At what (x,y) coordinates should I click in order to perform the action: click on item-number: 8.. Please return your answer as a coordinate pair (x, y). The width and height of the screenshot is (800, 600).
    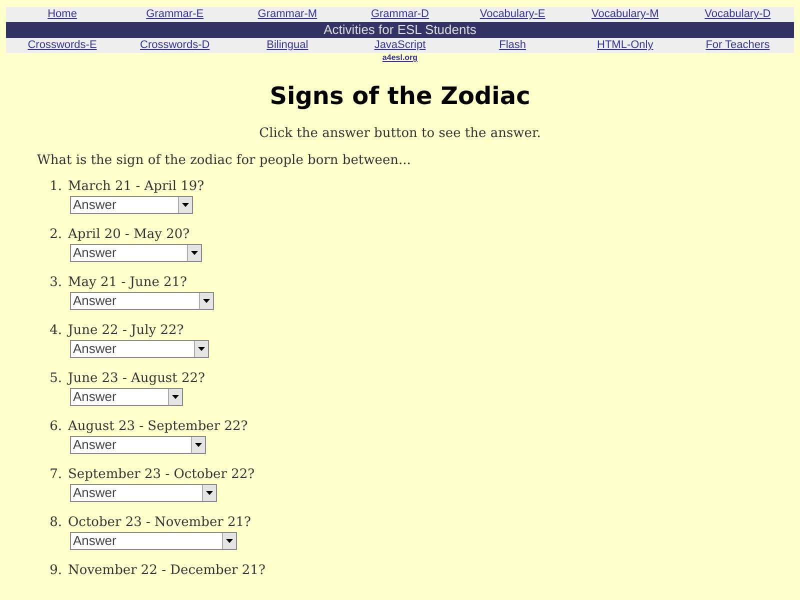
    Looking at the image, I should click on (55, 523).